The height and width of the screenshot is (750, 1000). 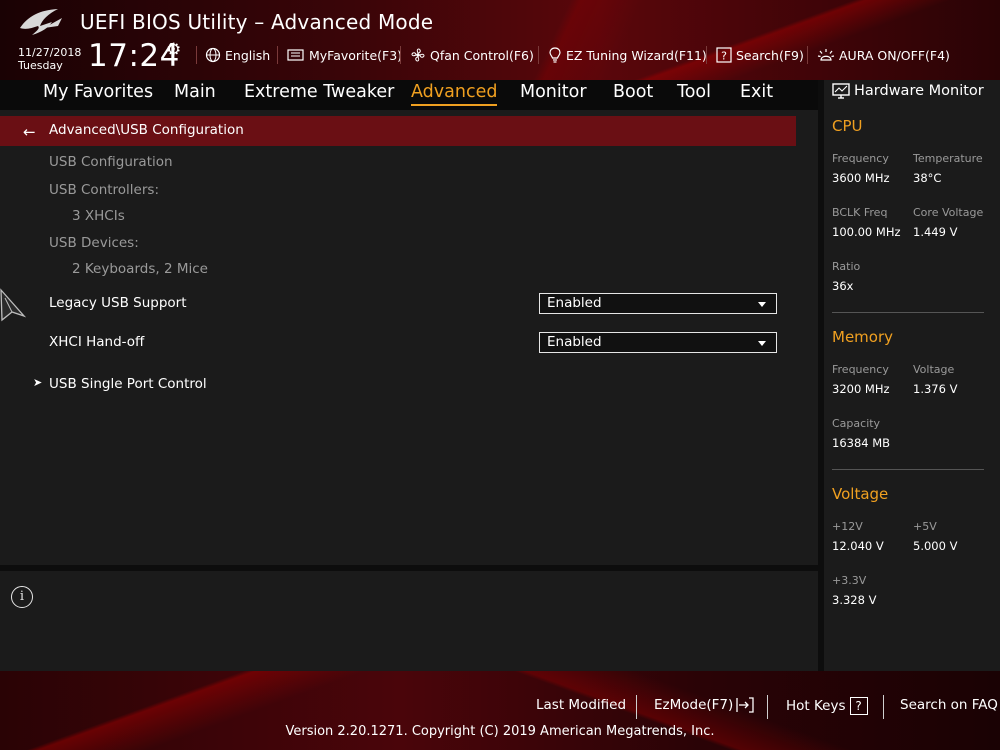 I want to click on section-title: USB Configuration, so click(x=111, y=162).